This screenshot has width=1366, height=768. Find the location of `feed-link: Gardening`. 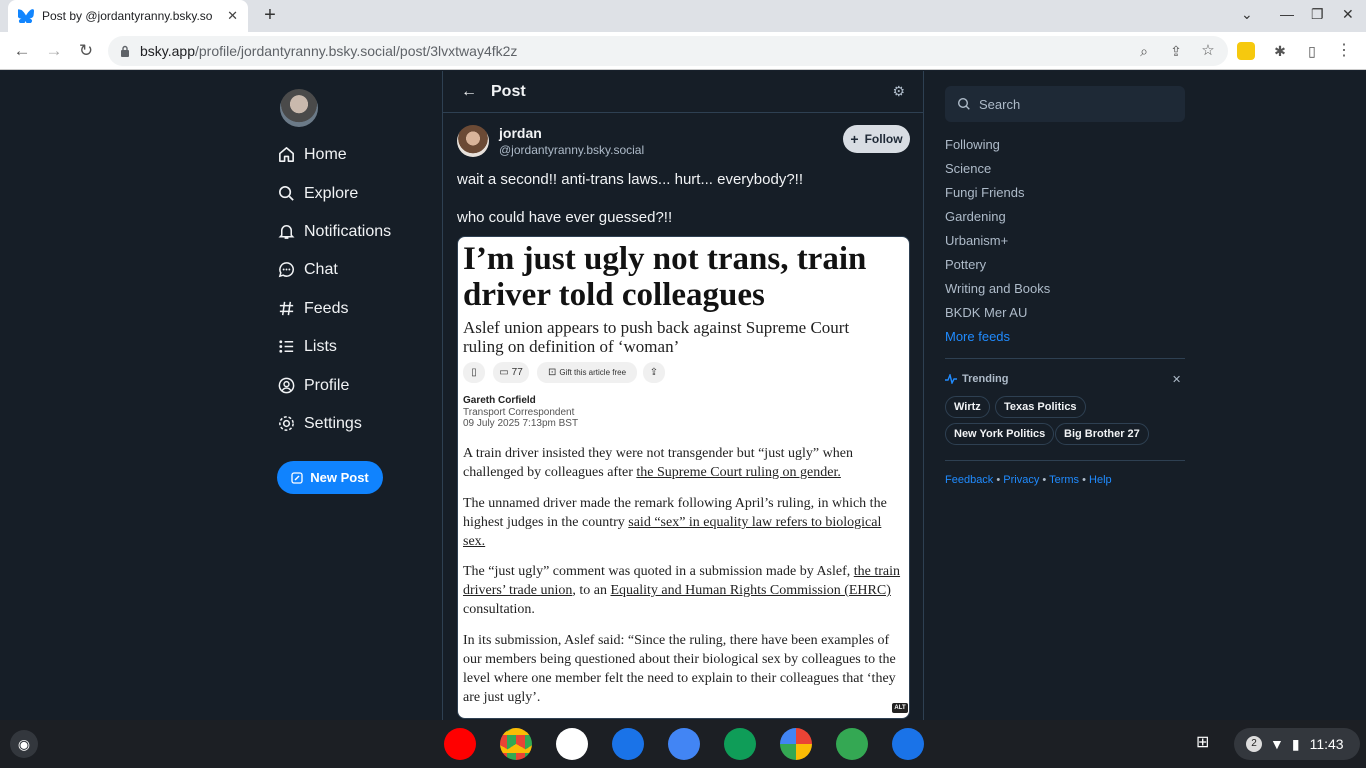

feed-link: Gardening is located at coordinates (975, 216).